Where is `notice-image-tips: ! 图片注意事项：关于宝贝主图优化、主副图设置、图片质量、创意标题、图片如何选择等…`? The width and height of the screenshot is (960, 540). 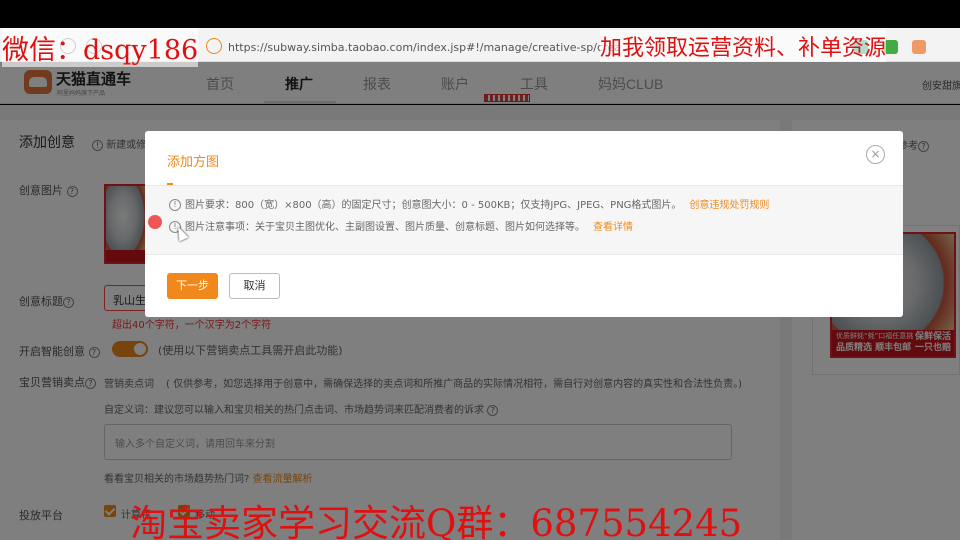 notice-image-tips: ! 图片注意事项：关于宝贝主图优化、主副图设置、图片质量、创意标题、图片如何选择等… is located at coordinates (401, 225).